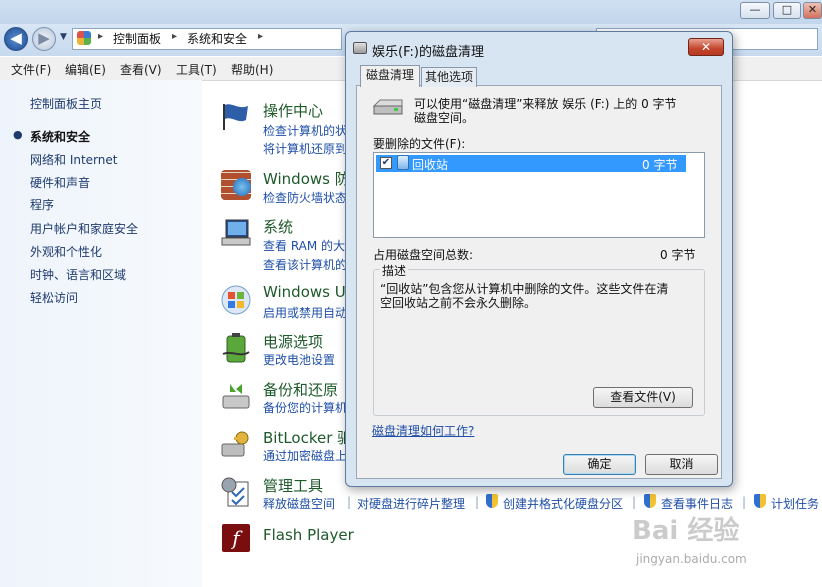 The width and height of the screenshot is (822, 587). I want to click on cancel-button: 取消, so click(681, 464).